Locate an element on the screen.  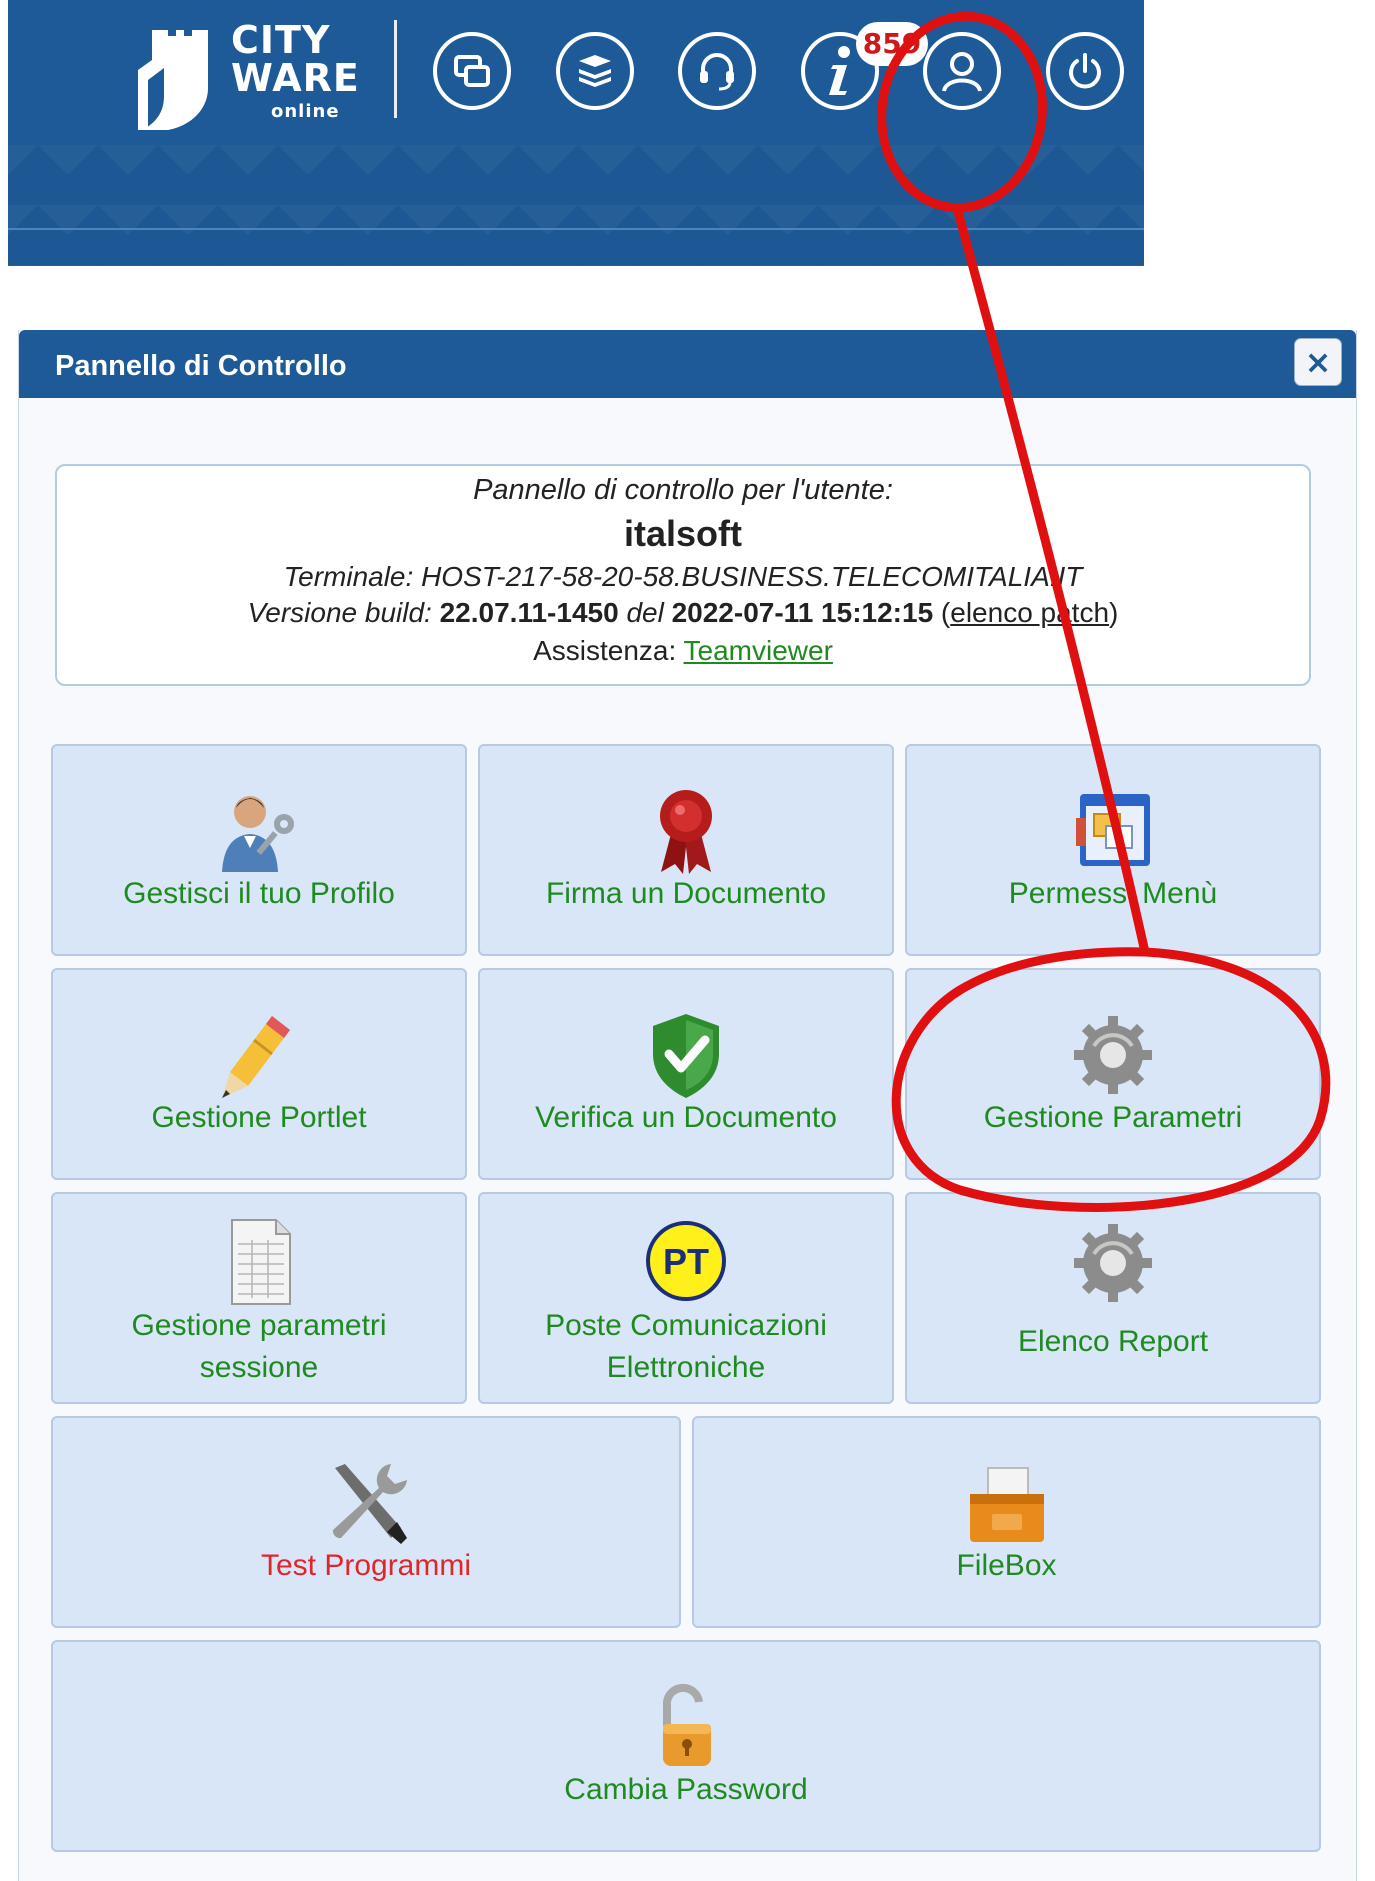
assist-label: Assistenza: is located at coordinates (605, 650).